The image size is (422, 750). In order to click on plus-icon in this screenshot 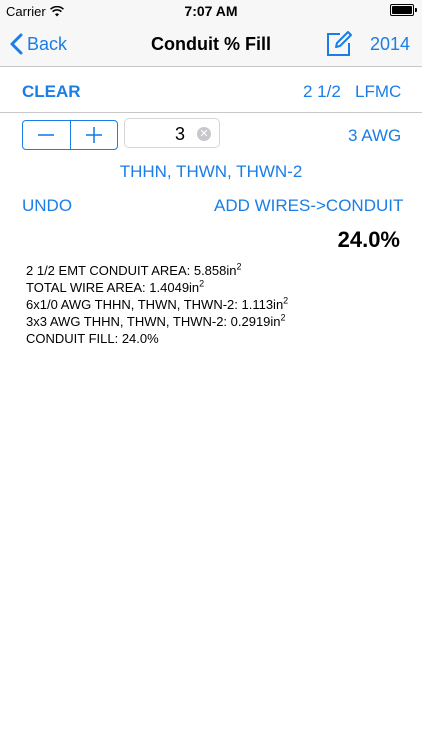, I will do `click(93, 135)`.